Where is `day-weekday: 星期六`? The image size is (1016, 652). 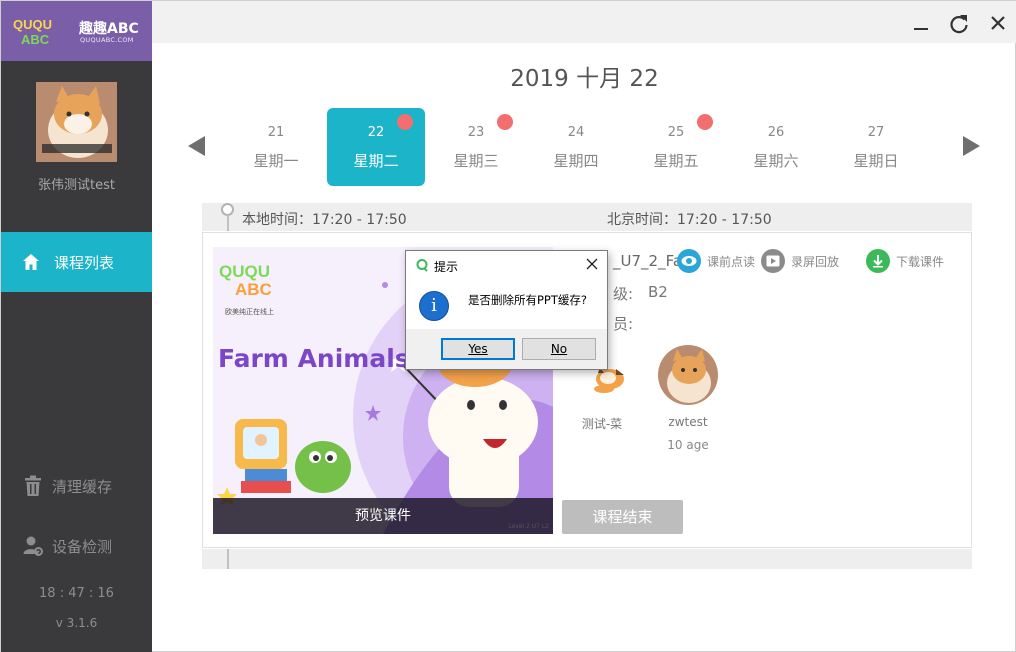
day-weekday: 星期六 is located at coordinates (776, 161).